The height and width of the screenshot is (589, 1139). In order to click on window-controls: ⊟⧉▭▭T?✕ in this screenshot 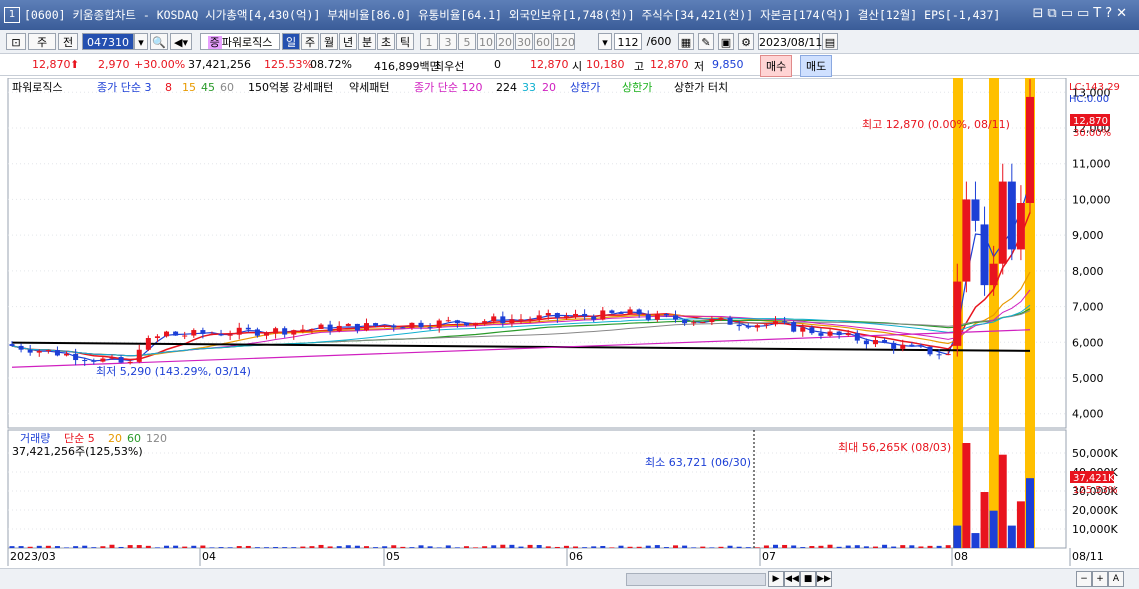, I will do `click(1082, 13)`.